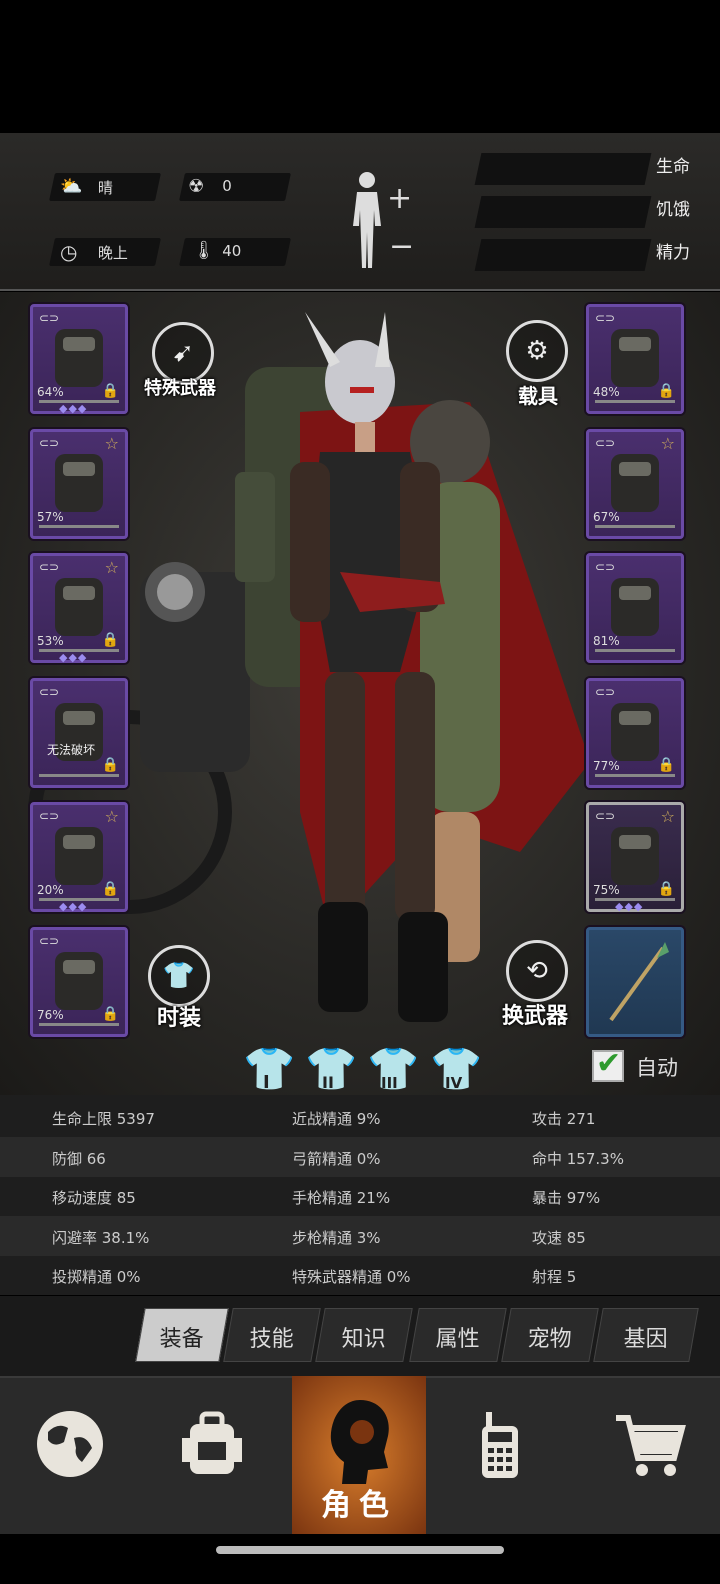 The width and height of the screenshot is (720, 1584). I want to click on stat-cell: 防御 66, so click(79, 1158).